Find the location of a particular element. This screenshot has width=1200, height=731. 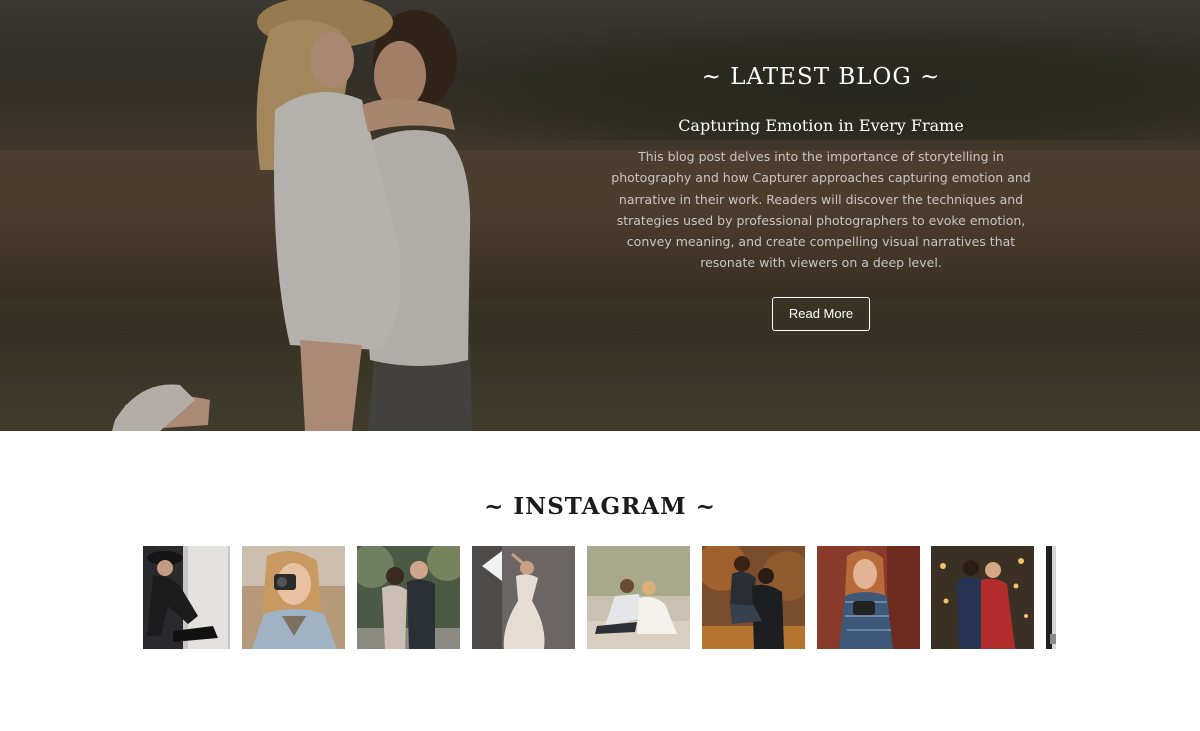

latest-blog-heading: ~ LATEST BLOG ~ is located at coordinates (821, 77).